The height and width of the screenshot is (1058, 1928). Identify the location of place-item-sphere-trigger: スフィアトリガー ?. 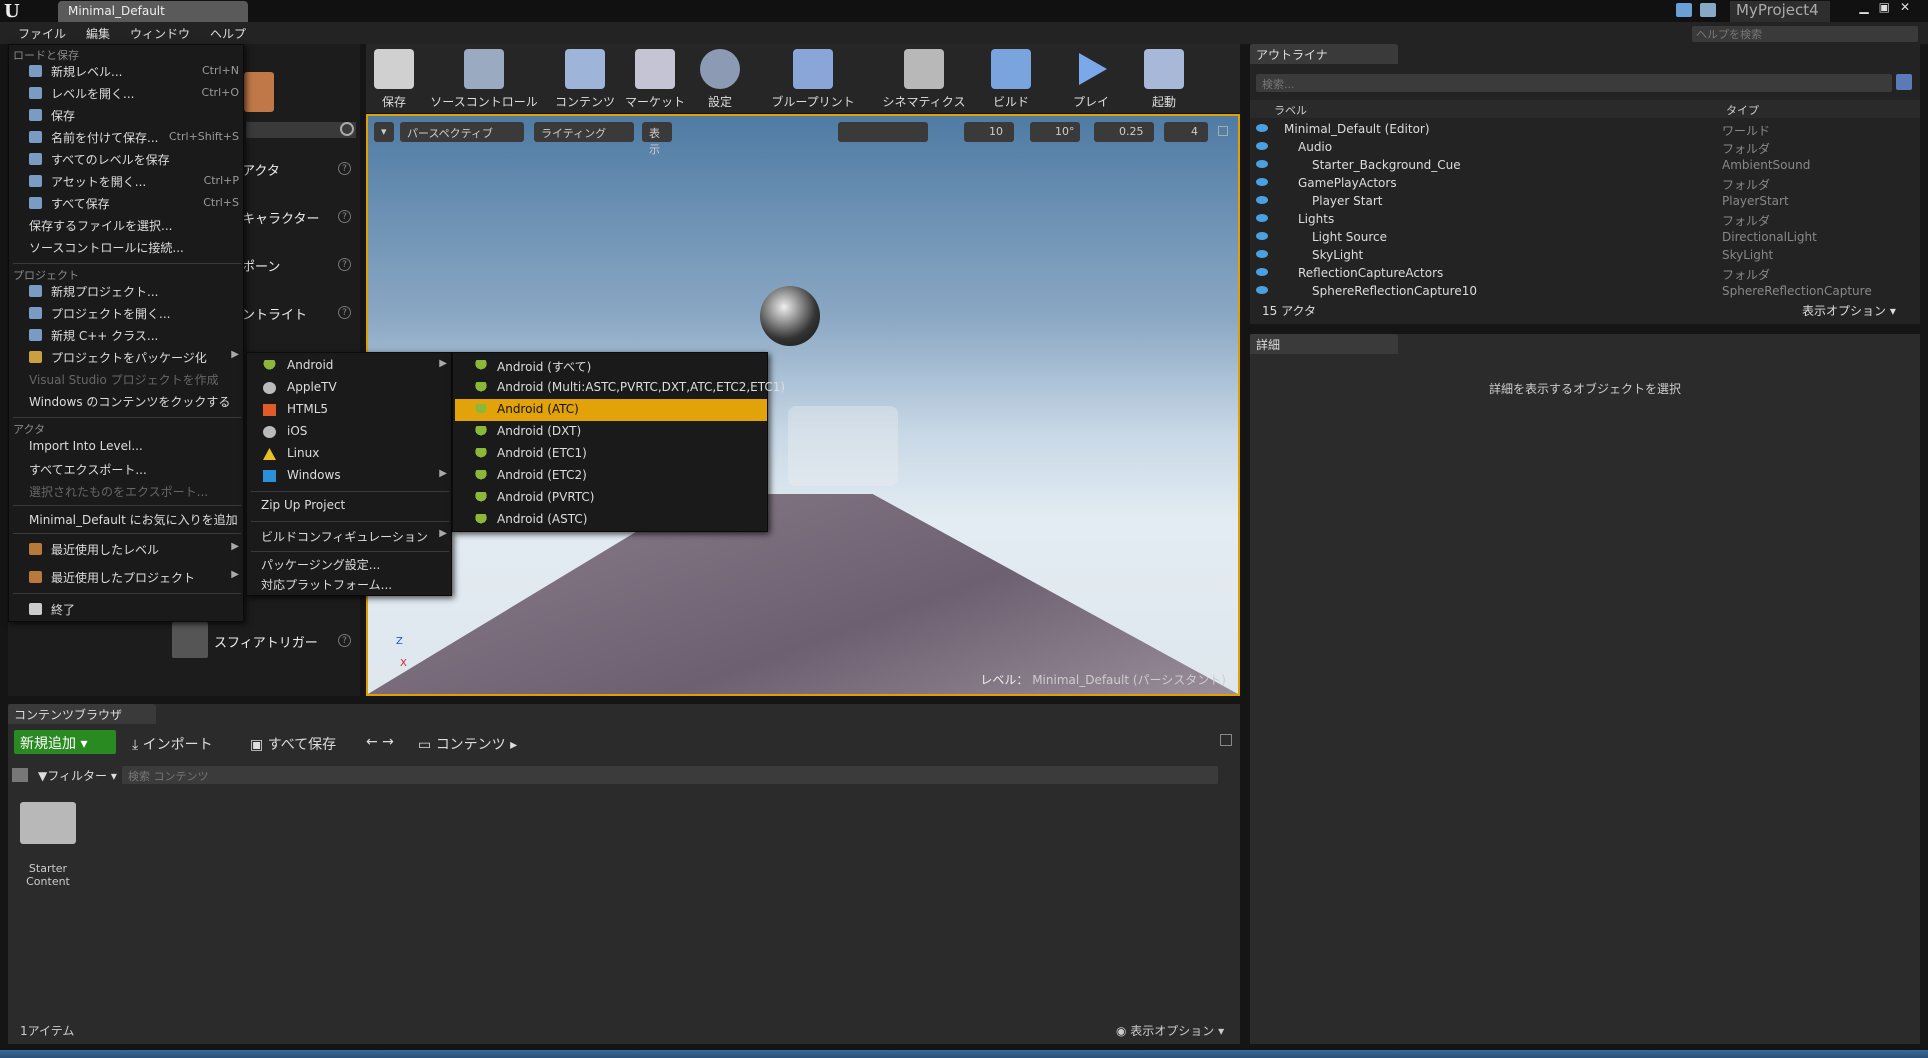
(263, 652).